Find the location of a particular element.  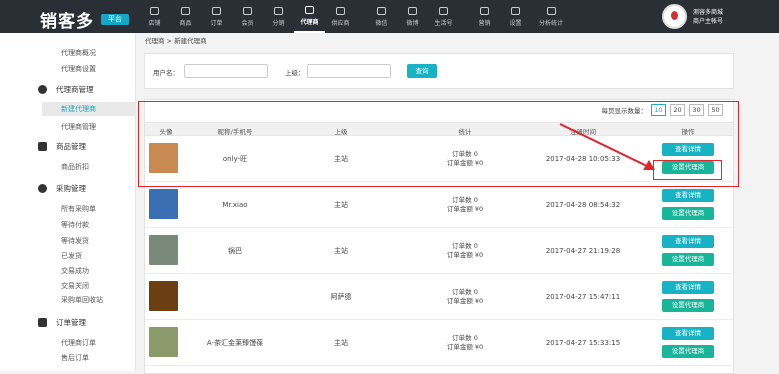

weibo-icon is located at coordinates (412, 10).